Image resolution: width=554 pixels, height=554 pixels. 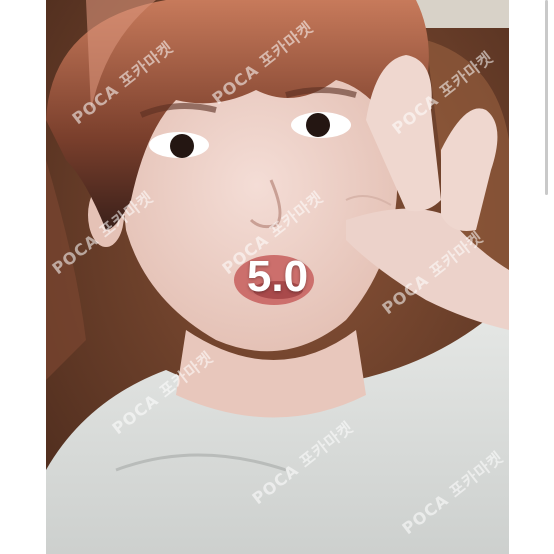 I want to click on price-overlay-label: 5.0, so click(x=277, y=276).